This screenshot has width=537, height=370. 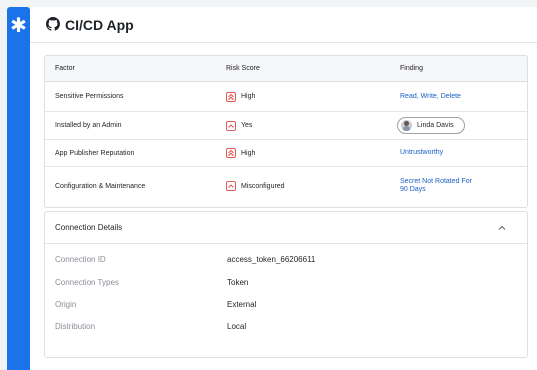 I want to click on finding: Read, Write, Delete, so click(x=430, y=96).